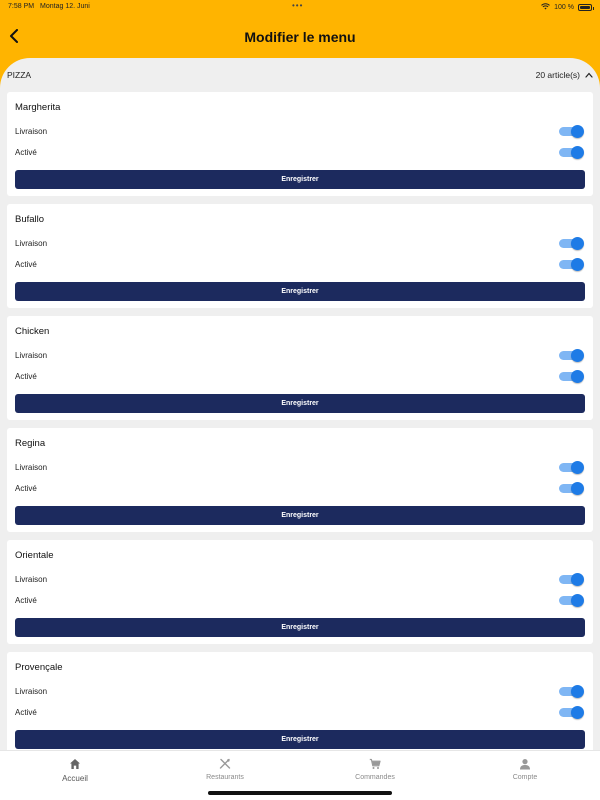  What do you see at coordinates (300, 256) in the screenshot?
I see `menu-item-card: Bufallo Livraison Activé Enregistrer` at bounding box center [300, 256].